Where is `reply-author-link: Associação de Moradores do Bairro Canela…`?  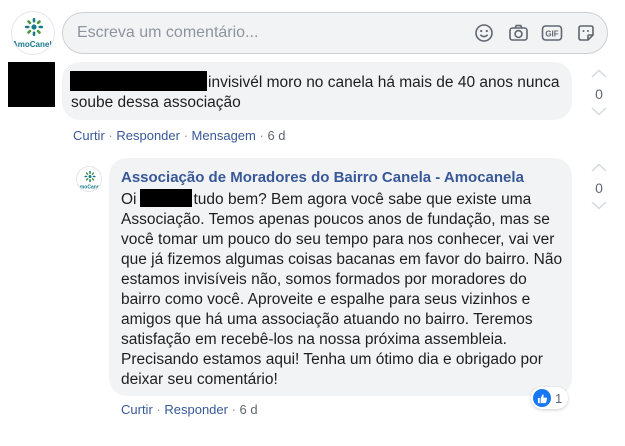 reply-author-link: Associação de Moradores do Bairro Canela… is located at coordinates (322, 177).